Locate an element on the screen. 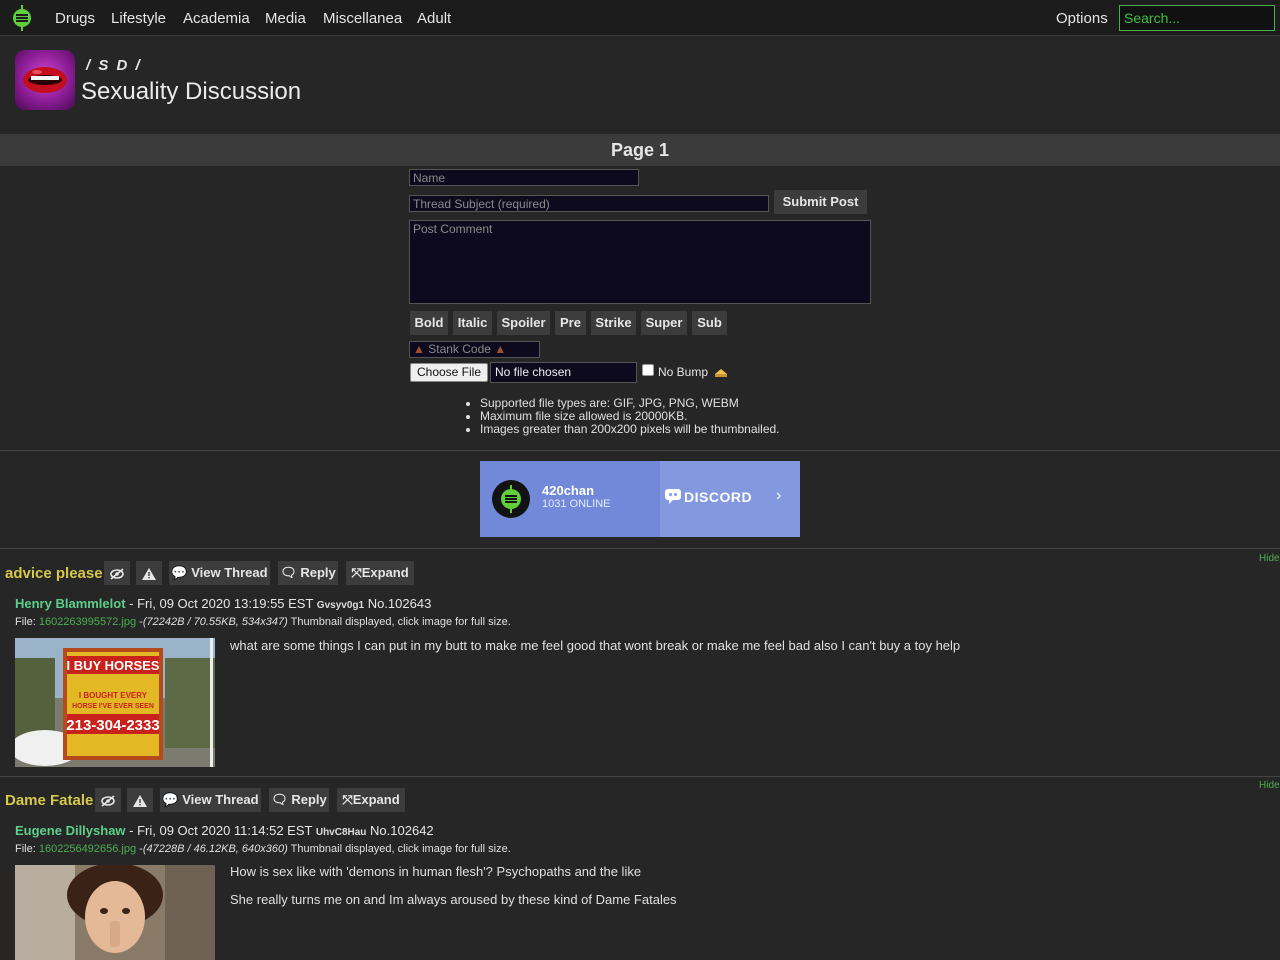 This screenshot has height=960, width=1280. search-input is located at coordinates (1197, 18).